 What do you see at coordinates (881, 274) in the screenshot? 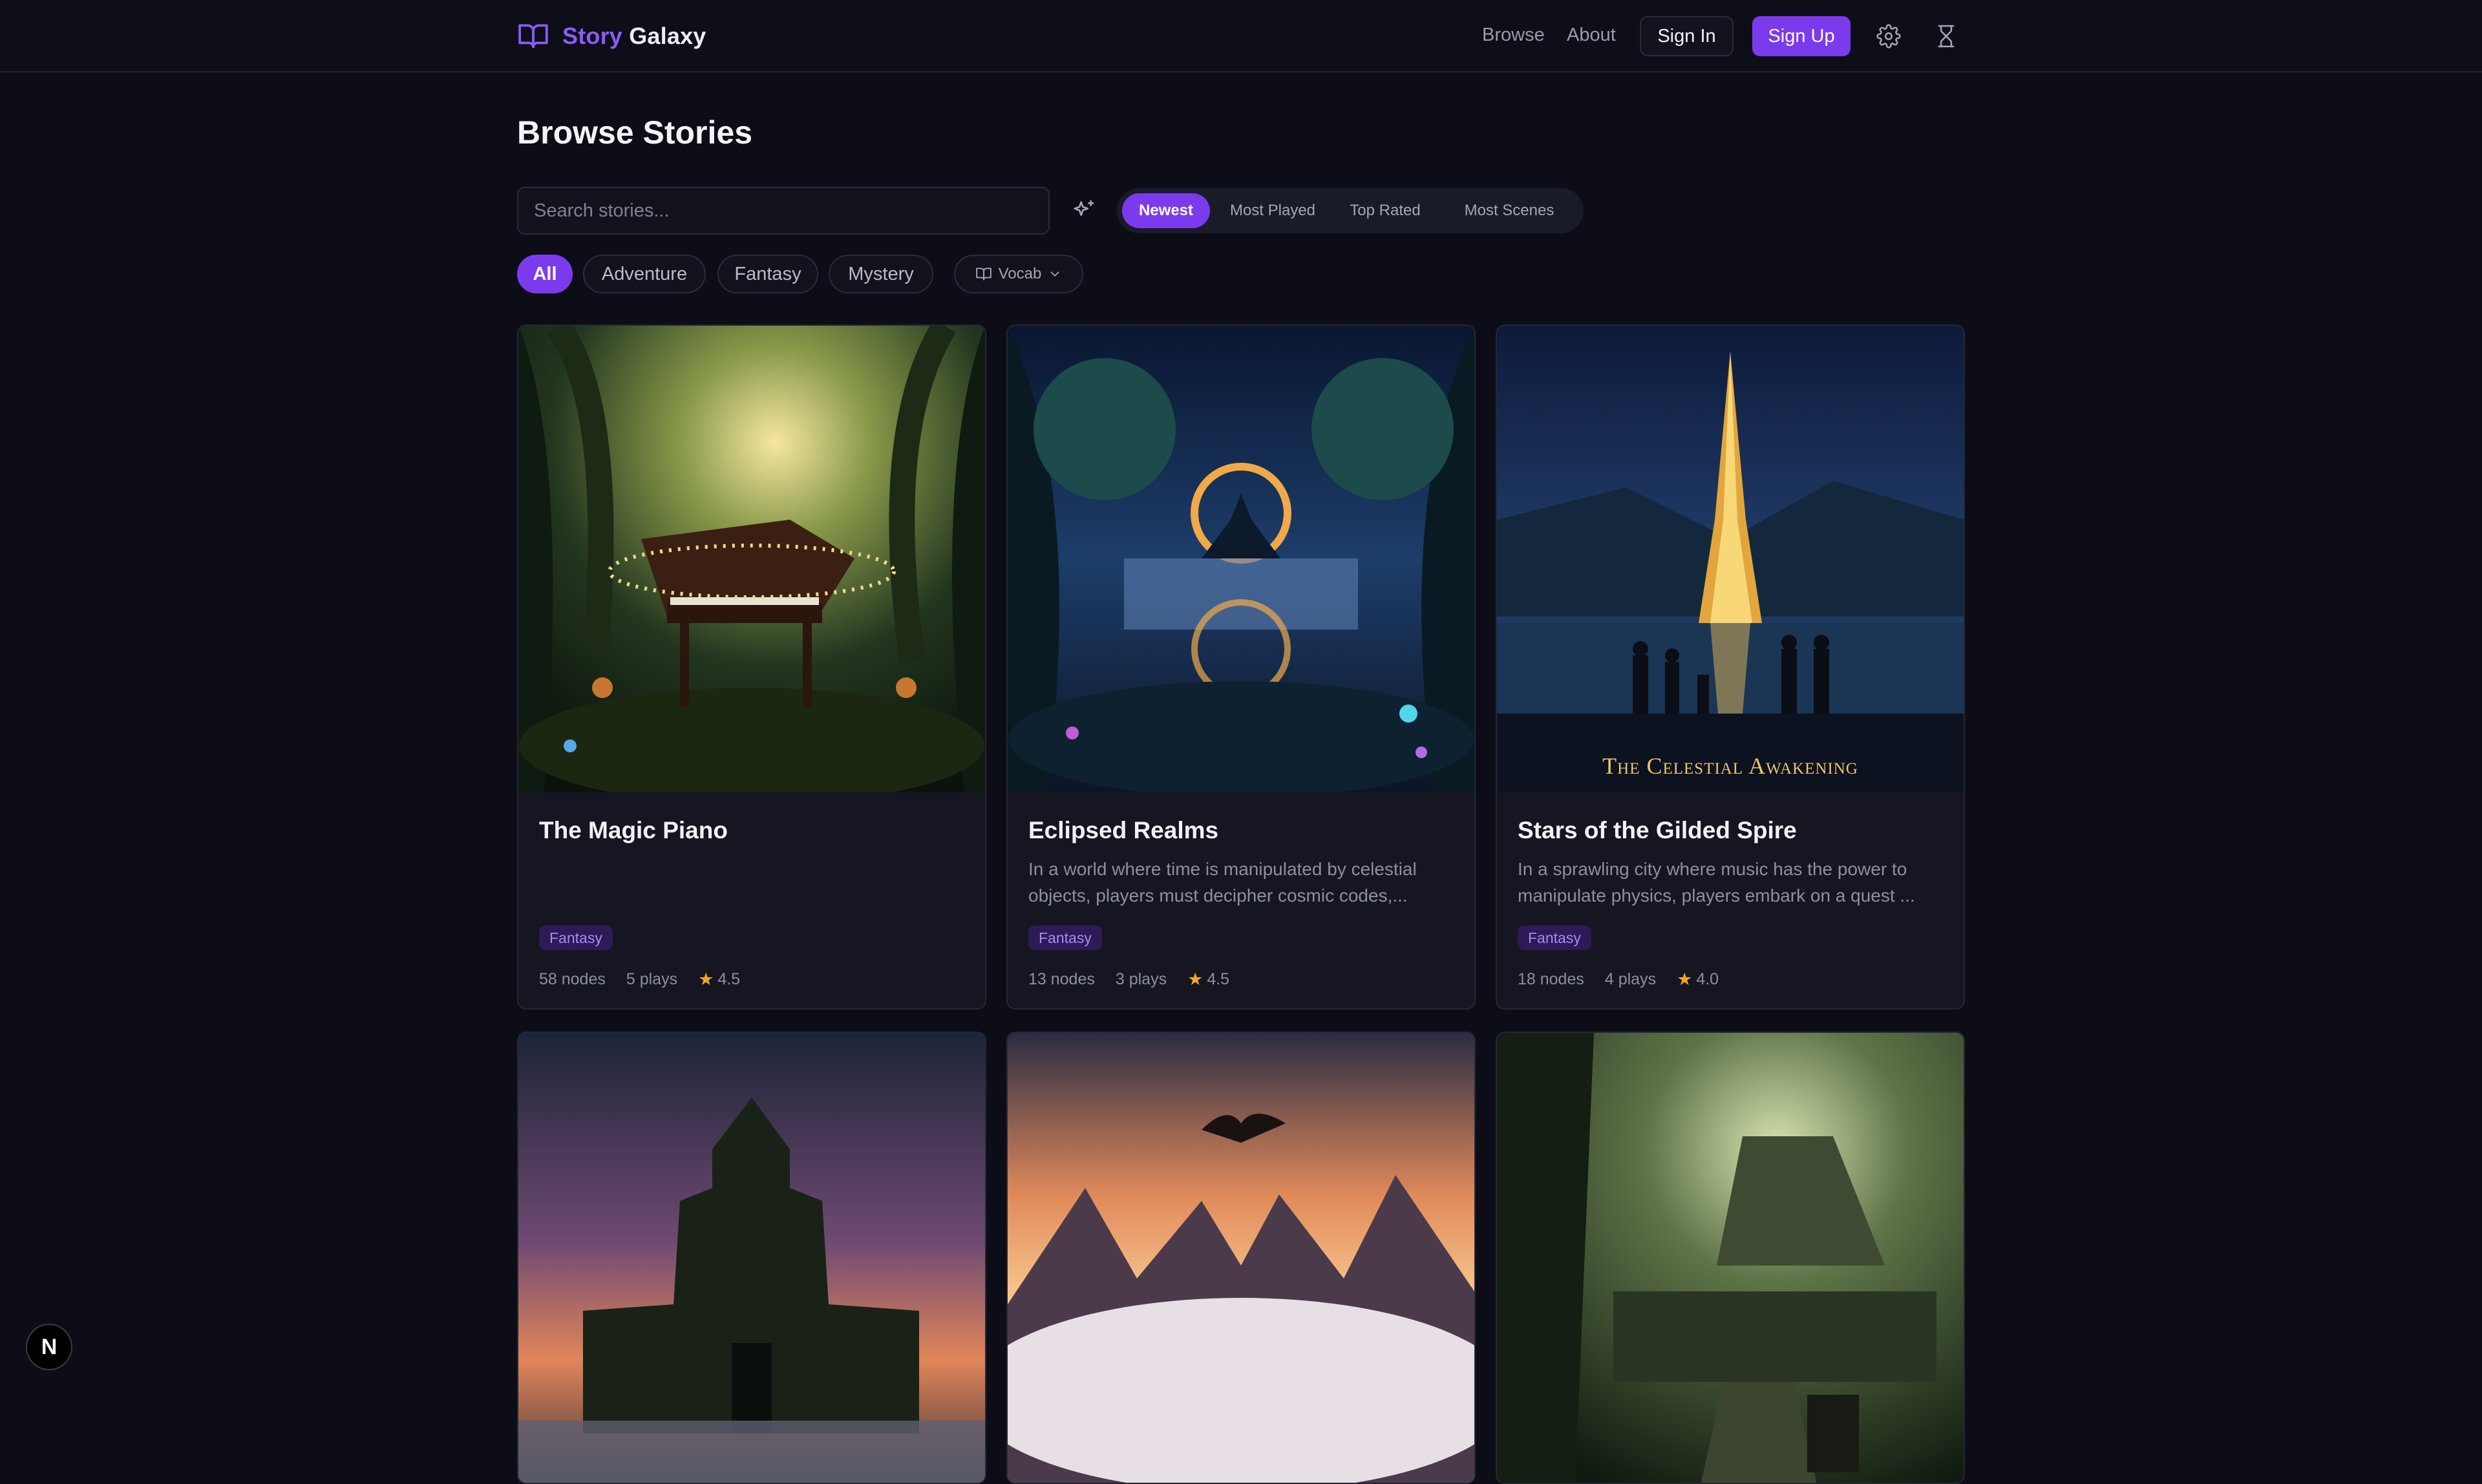
I see `filter-chip-mystery: Mystery` at bounding box center [881, 274].